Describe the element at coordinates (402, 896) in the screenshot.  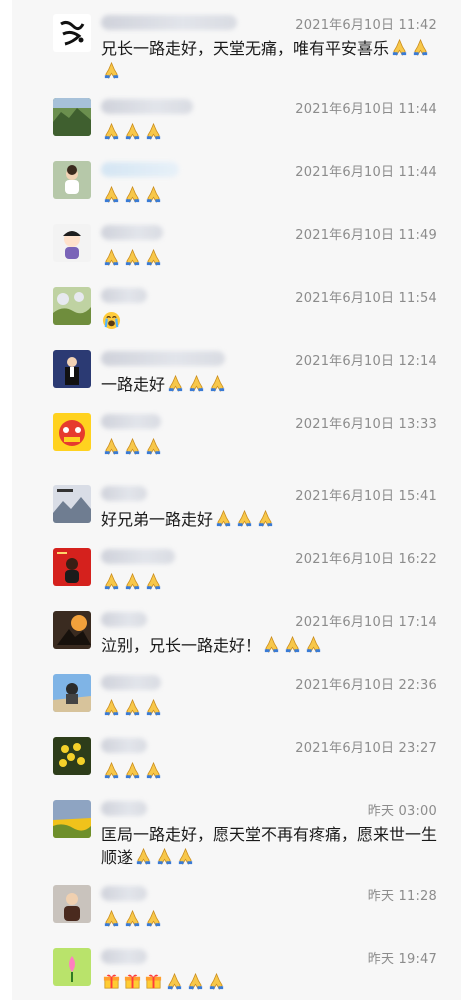
I see `comment-time: 昨天 11:28` at that location.